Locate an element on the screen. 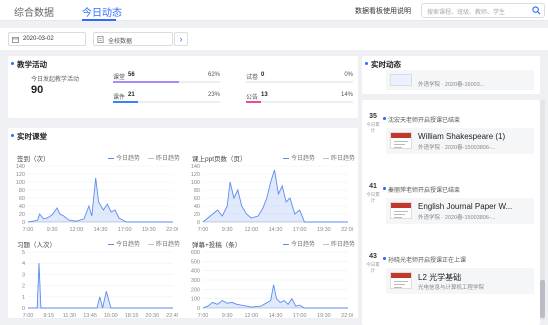 Image resolution: width=548 pixels, height=325 pixels. metric-bar-fill is located at coordinates (125, 102).